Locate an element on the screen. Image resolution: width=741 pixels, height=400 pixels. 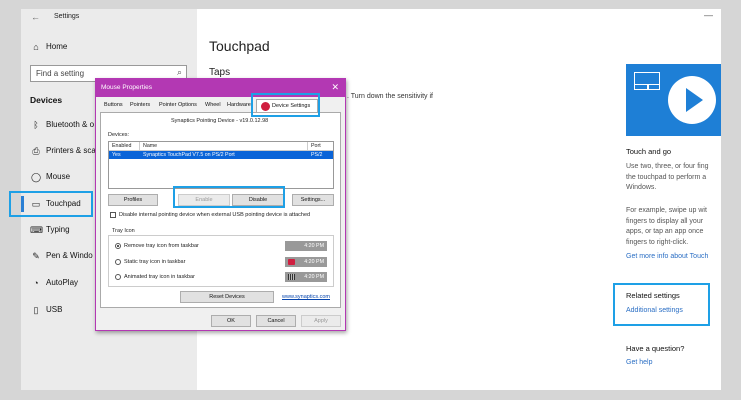
example-text-2: fingers to display all your is located at coordinates (665, 221).